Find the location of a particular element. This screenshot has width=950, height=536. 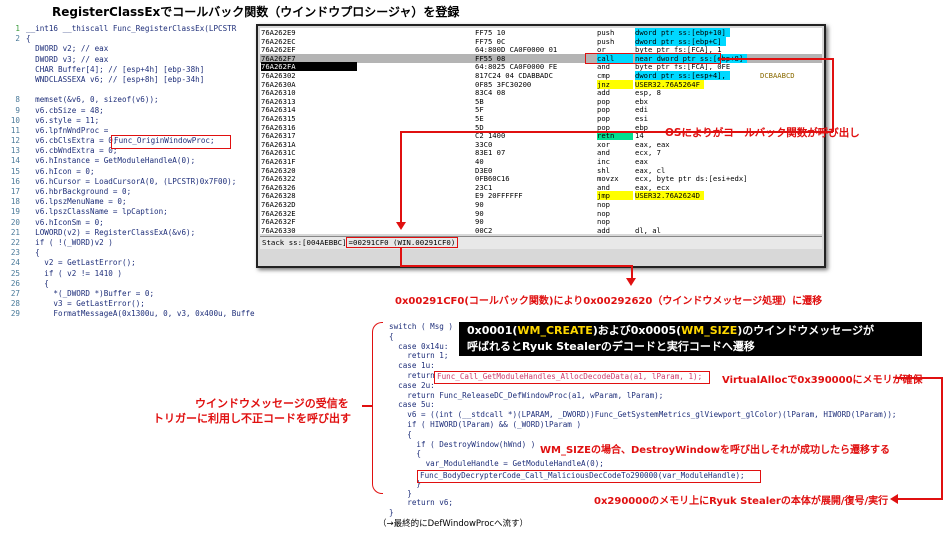

call-connector-down is located at coordinates (401, 177).